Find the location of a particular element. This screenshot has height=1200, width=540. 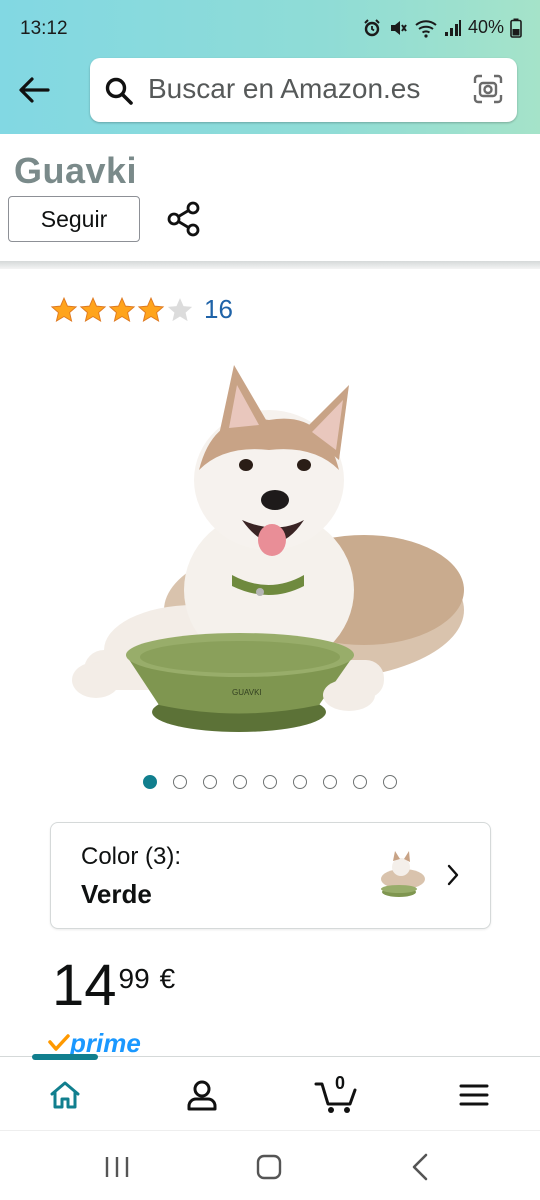

back-icon is located at coordinates (420, 1167).